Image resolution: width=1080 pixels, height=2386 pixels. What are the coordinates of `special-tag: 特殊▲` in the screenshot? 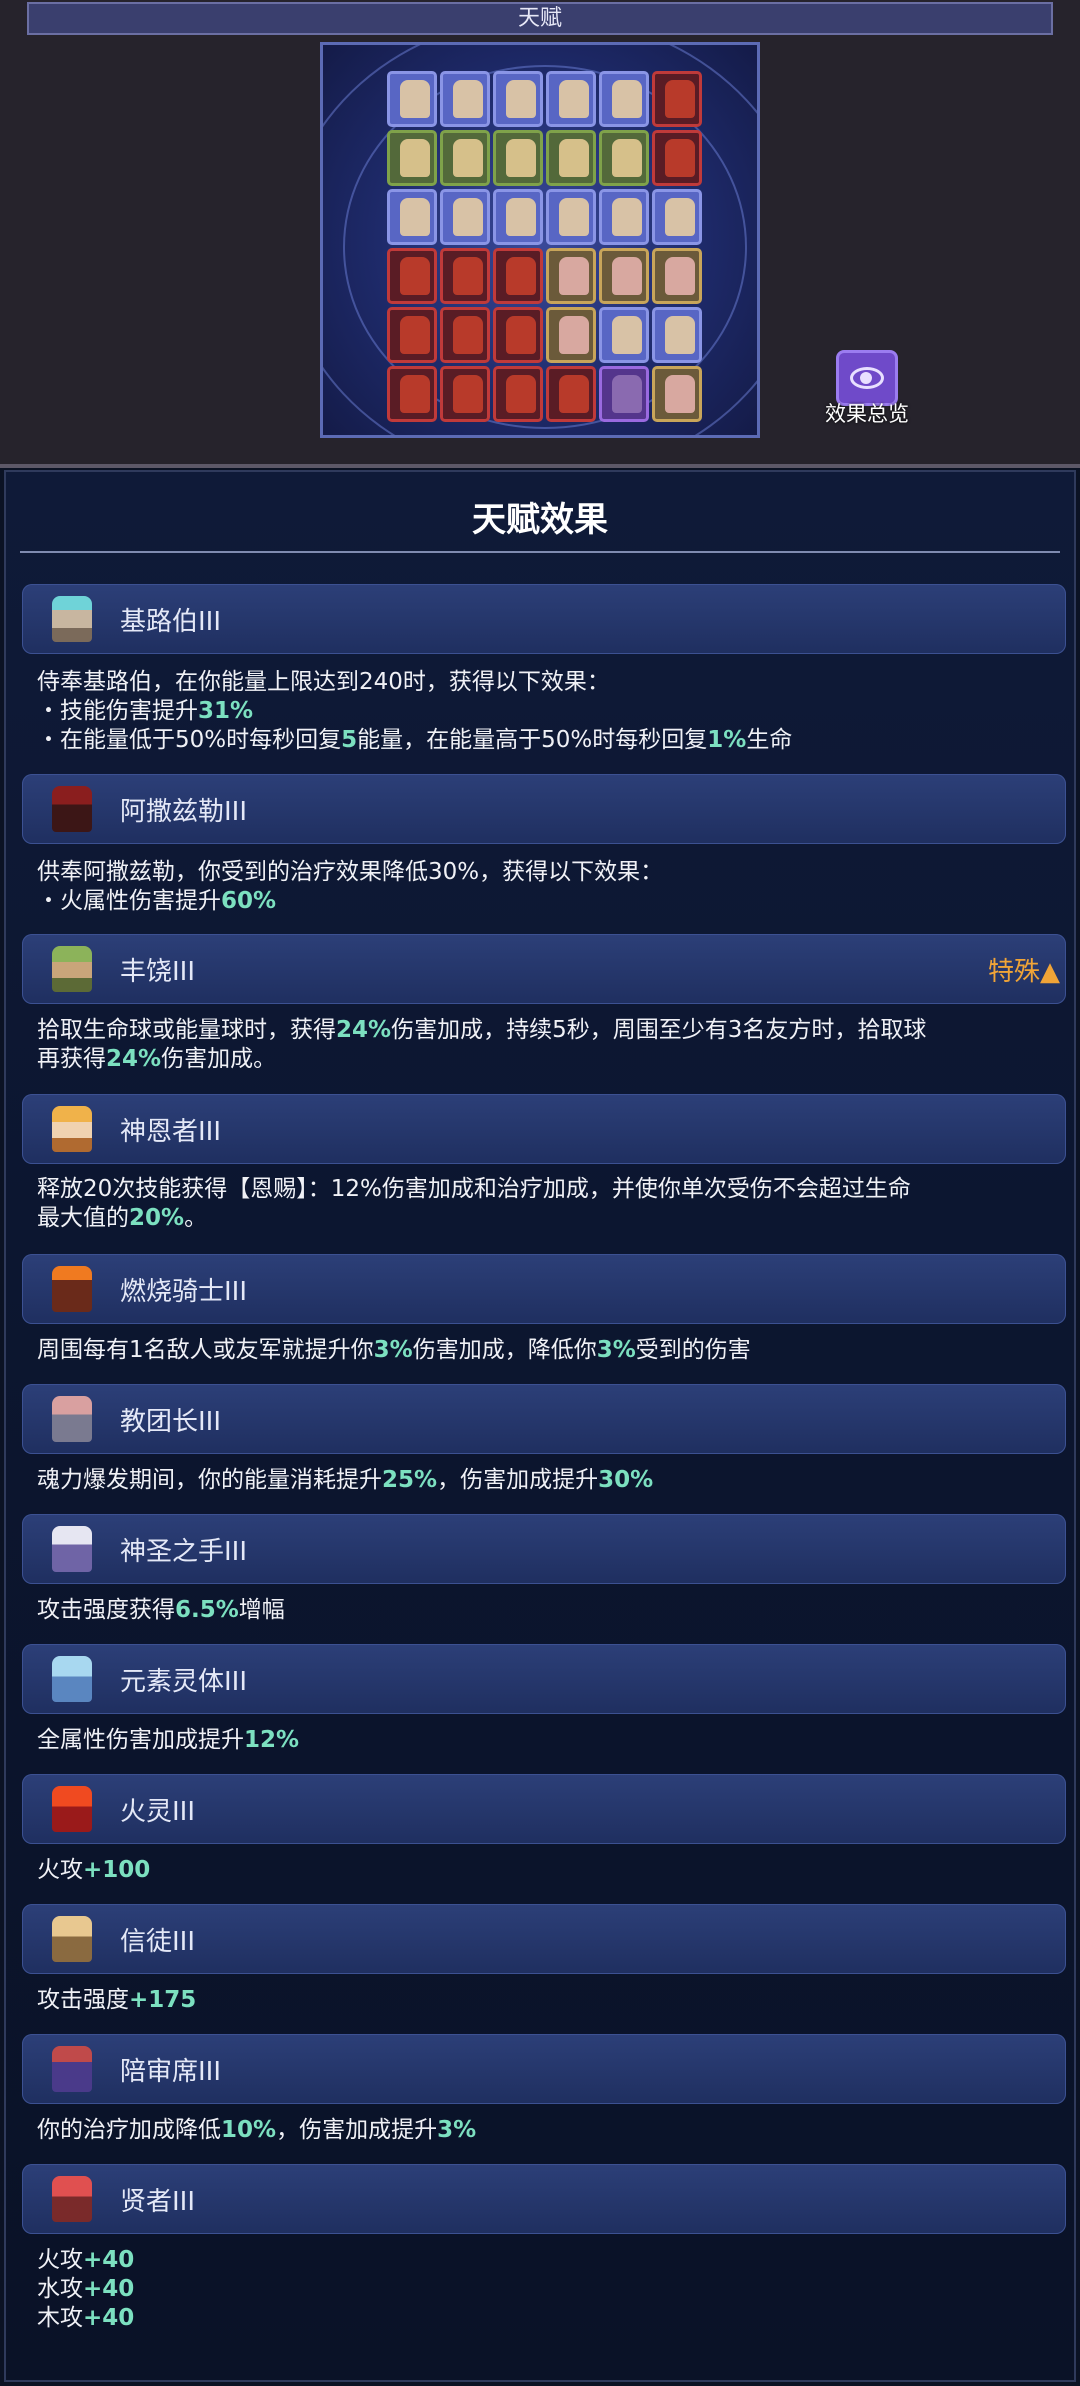 It's located at (1024, 969).